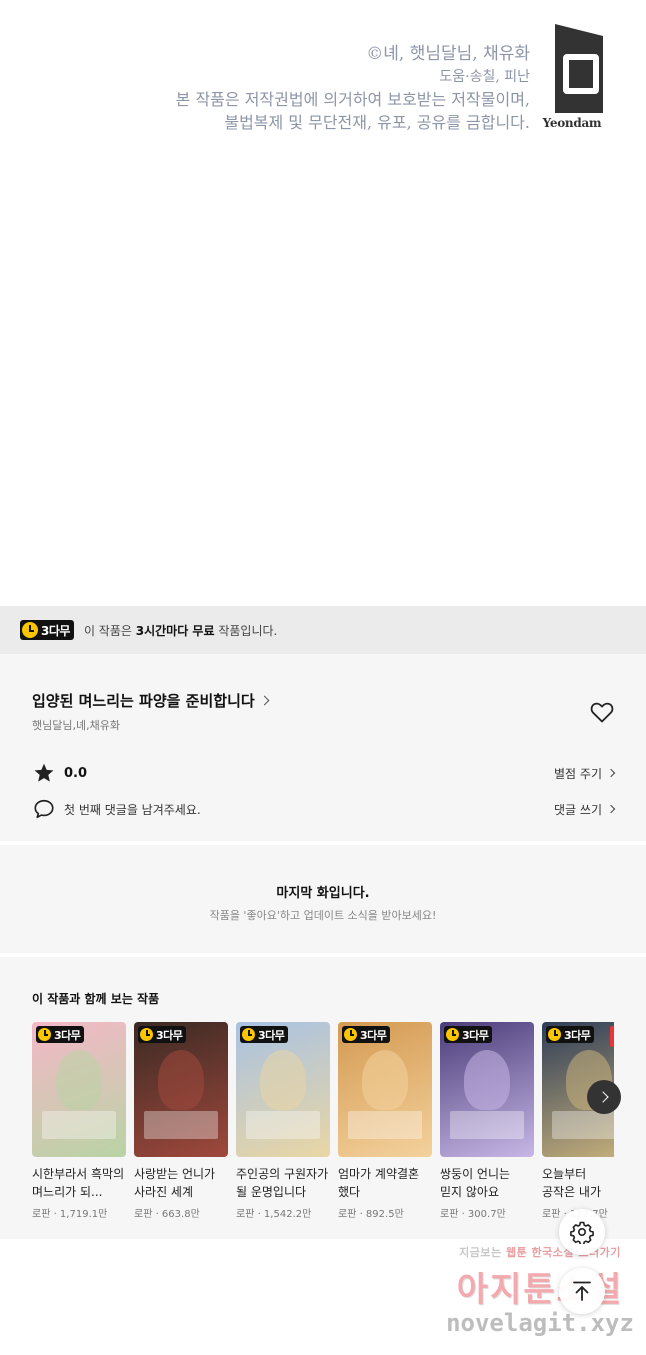  What do you see at coordinates (448, 54) in the screenshot?
I see `copyright-credits: ©녜, 햇님달님, 채유화` at bounding box center [448, 54].